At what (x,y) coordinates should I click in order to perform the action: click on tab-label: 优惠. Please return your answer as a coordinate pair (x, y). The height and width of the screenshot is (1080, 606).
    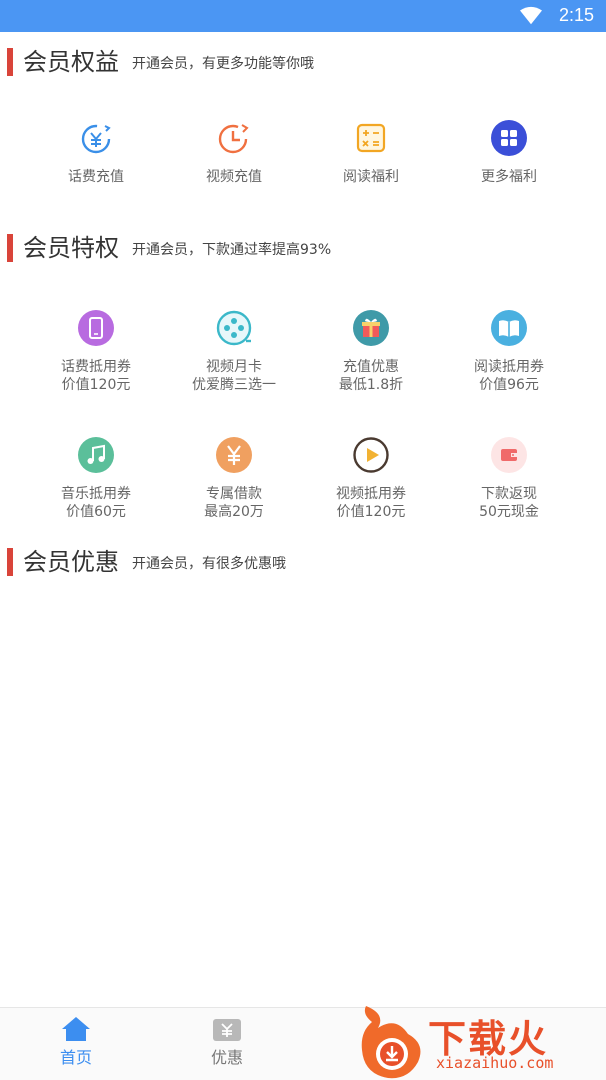
    Looking at the image, I should click on (226, 1057).